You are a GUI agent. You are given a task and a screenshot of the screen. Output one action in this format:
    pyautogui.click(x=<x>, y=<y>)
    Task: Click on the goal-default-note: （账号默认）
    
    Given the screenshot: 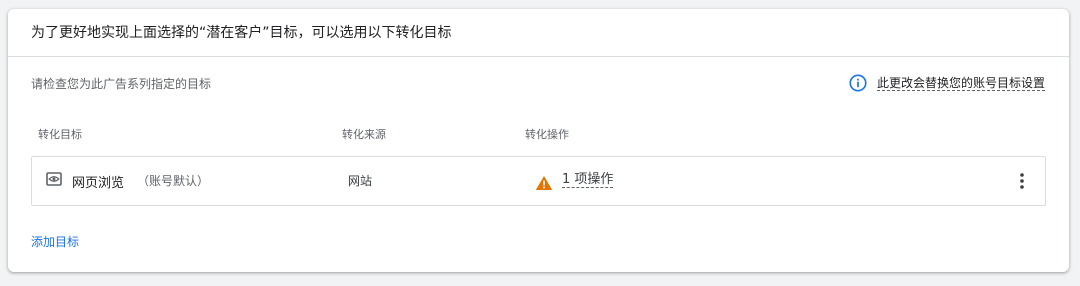 What is the action you would take?
    pyautogui.click(x=173, y=181)
    